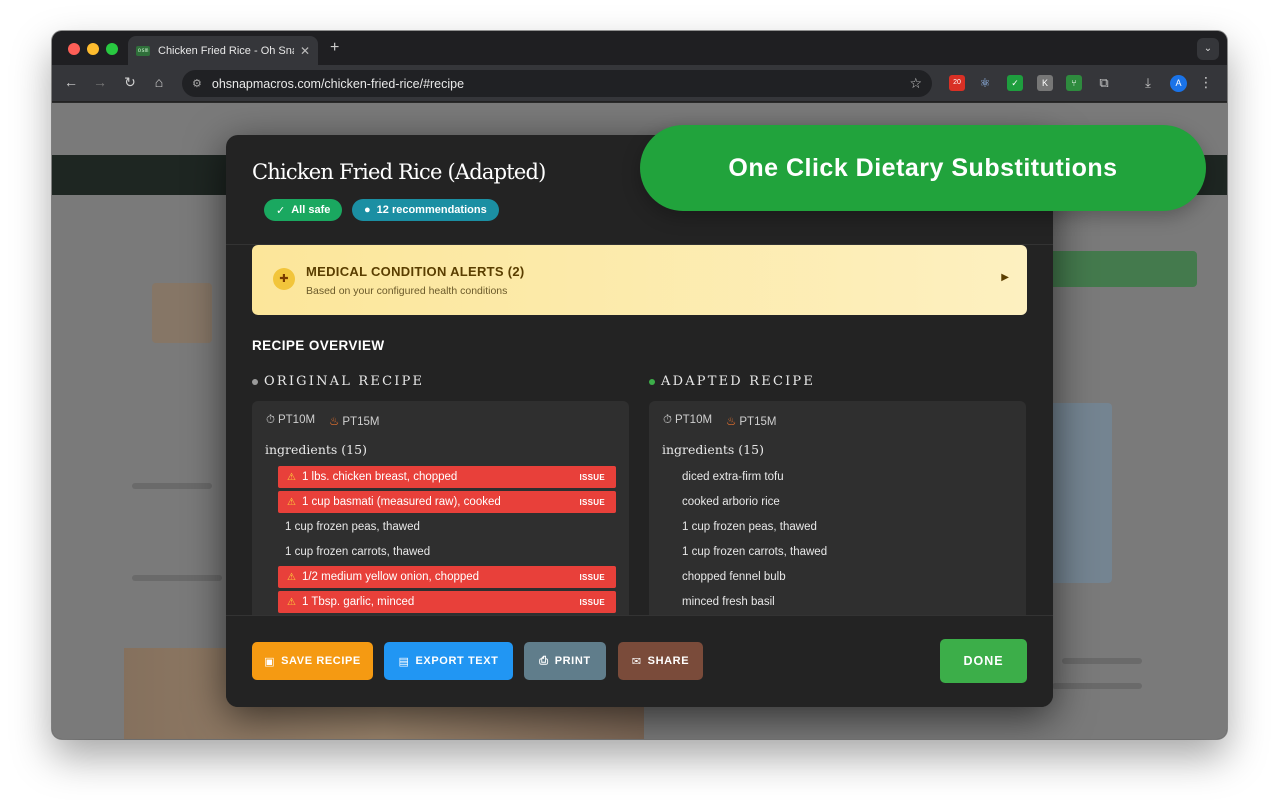 This screenshot has width=1280, height=800. I want to click on k-extension-icon: K, so click(1045, 83).